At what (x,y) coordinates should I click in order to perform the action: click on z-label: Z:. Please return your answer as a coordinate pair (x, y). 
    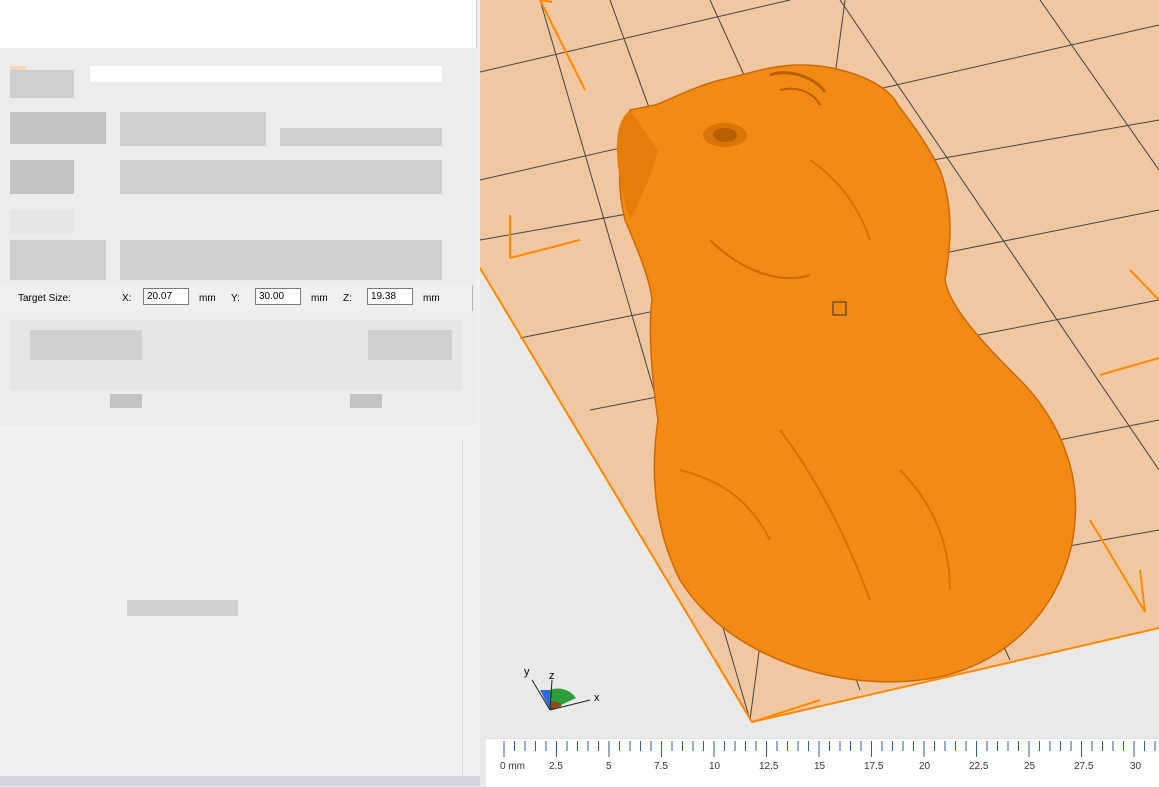
    Looking at the image, I should click on (347, 298).